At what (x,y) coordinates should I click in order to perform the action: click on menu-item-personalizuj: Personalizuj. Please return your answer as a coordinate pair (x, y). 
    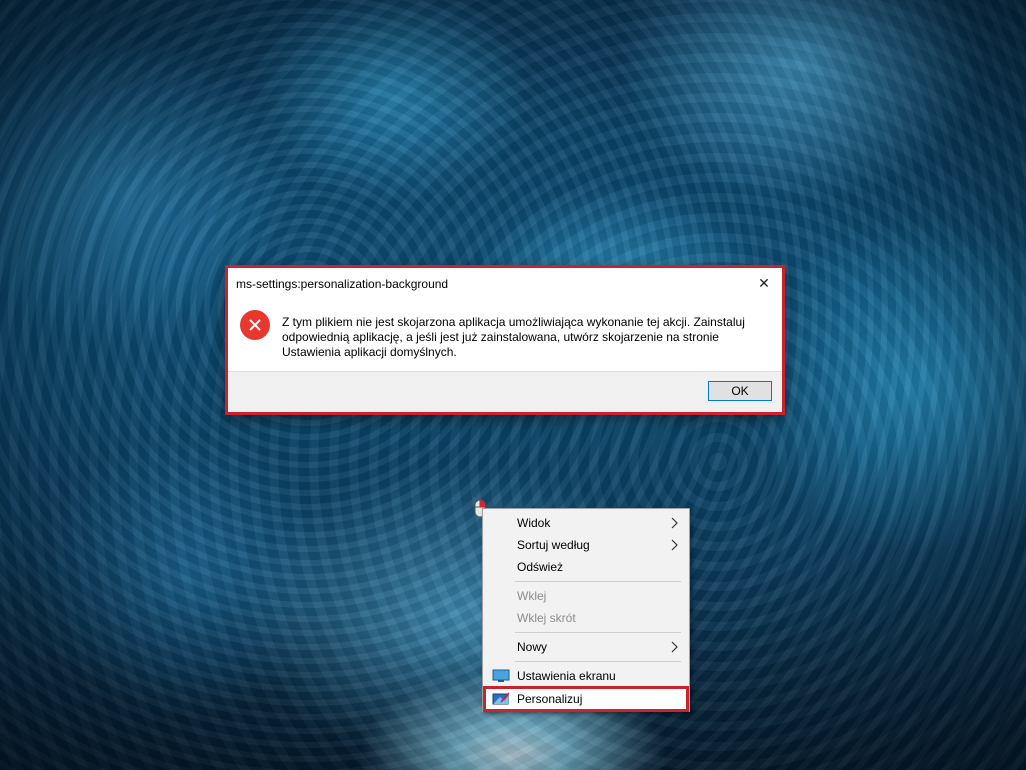
    Looking at the image, I should click on (586, 699).